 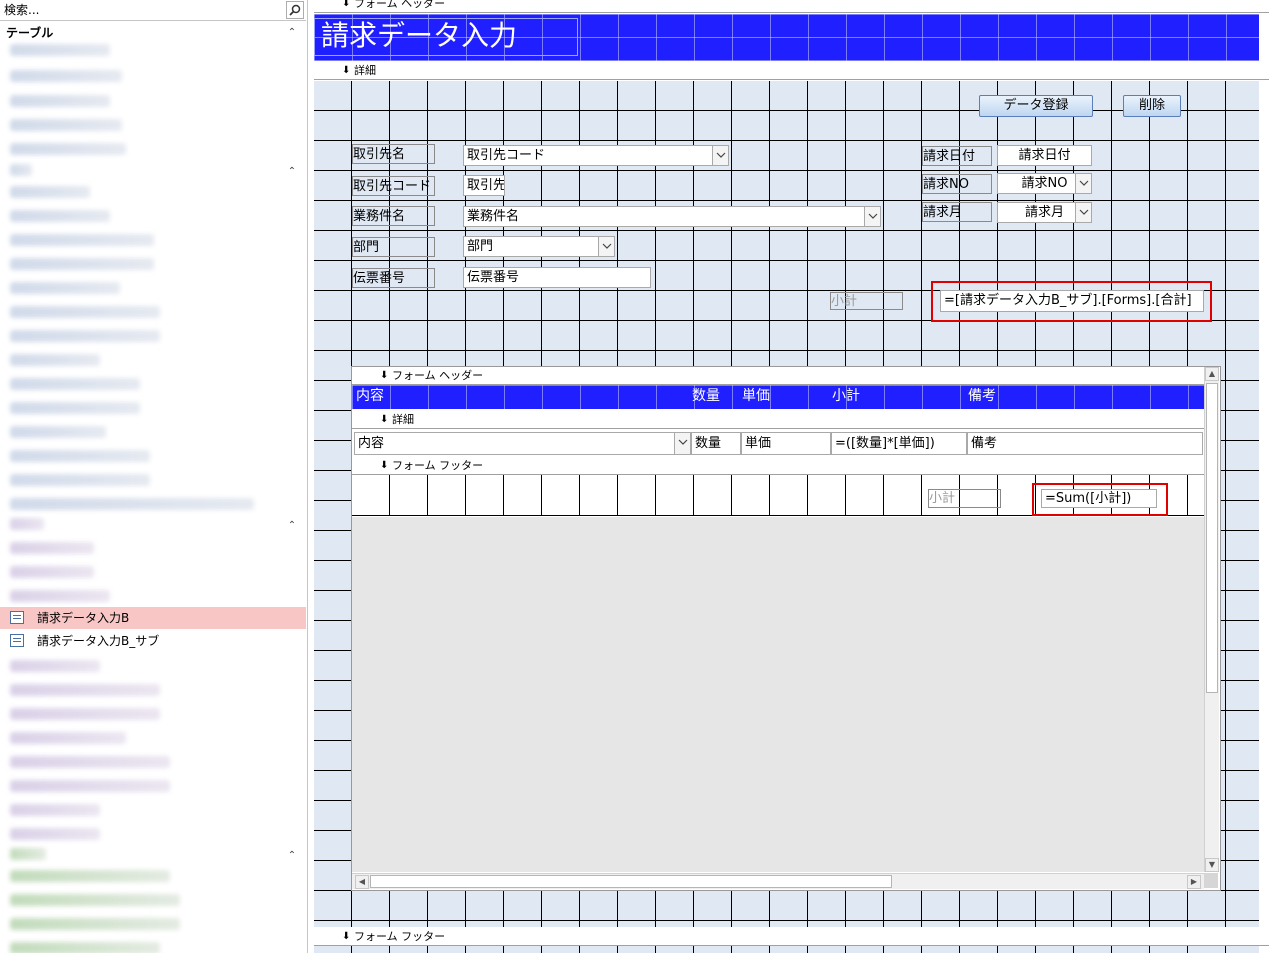 What do you see at coordinates (778, 466) in the screenshot?
I see `subform-footer-section-bar: ⬇ フォーム フッター` at bounding box center [778, 466].